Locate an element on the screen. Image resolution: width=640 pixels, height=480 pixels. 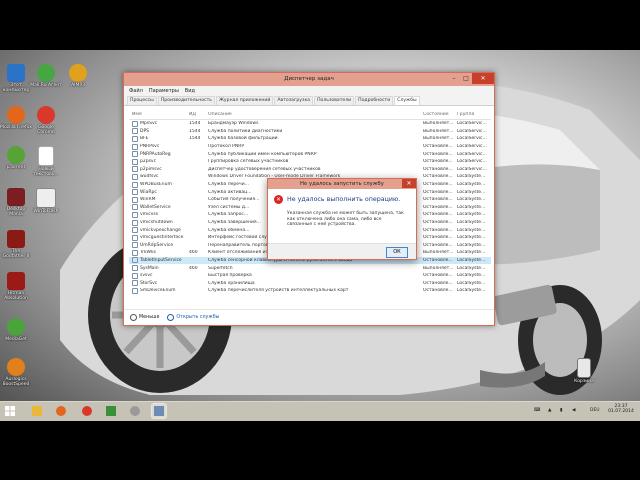
desktop-icon-recycle-bin: Корзина is located at coordinates (584, 371).